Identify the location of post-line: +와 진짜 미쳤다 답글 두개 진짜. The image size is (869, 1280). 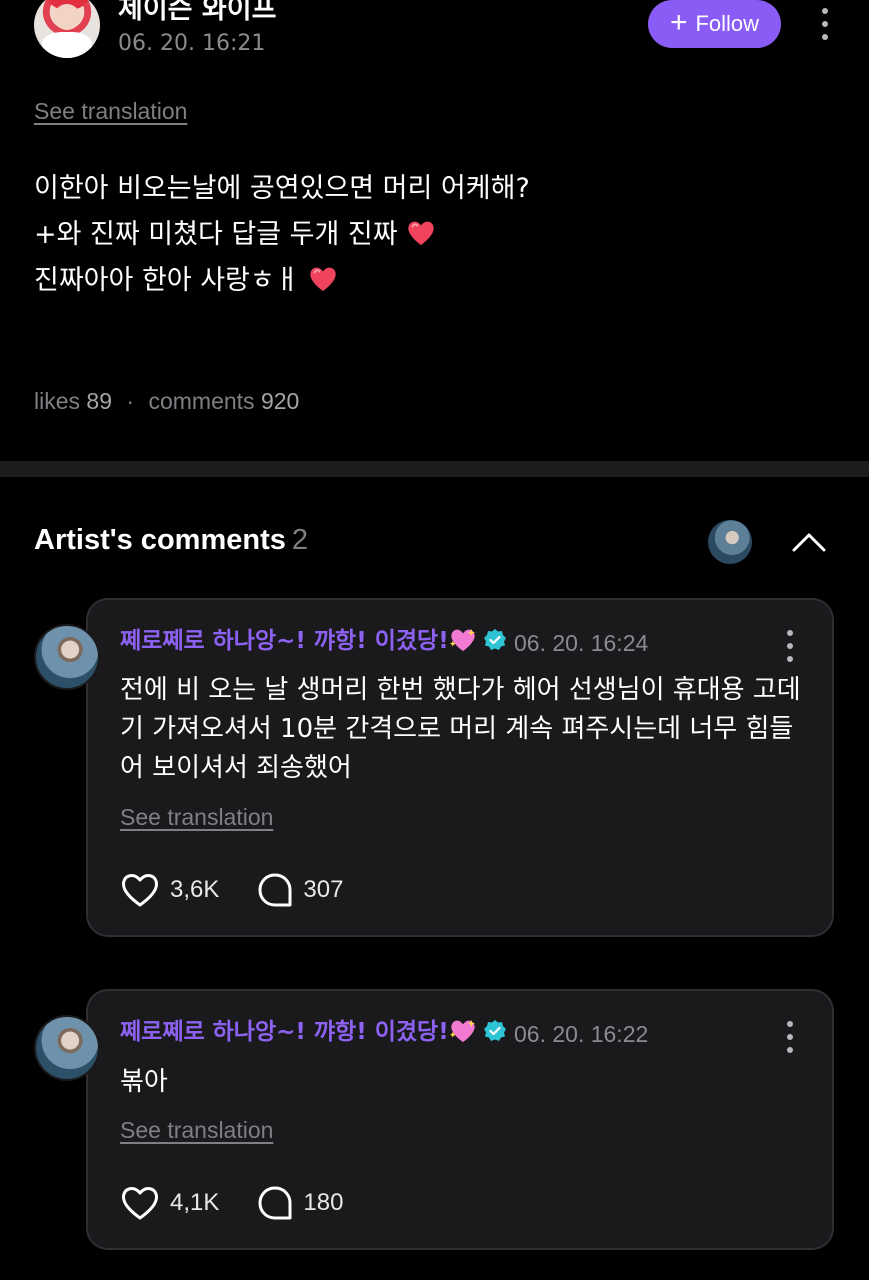
(434, 235).